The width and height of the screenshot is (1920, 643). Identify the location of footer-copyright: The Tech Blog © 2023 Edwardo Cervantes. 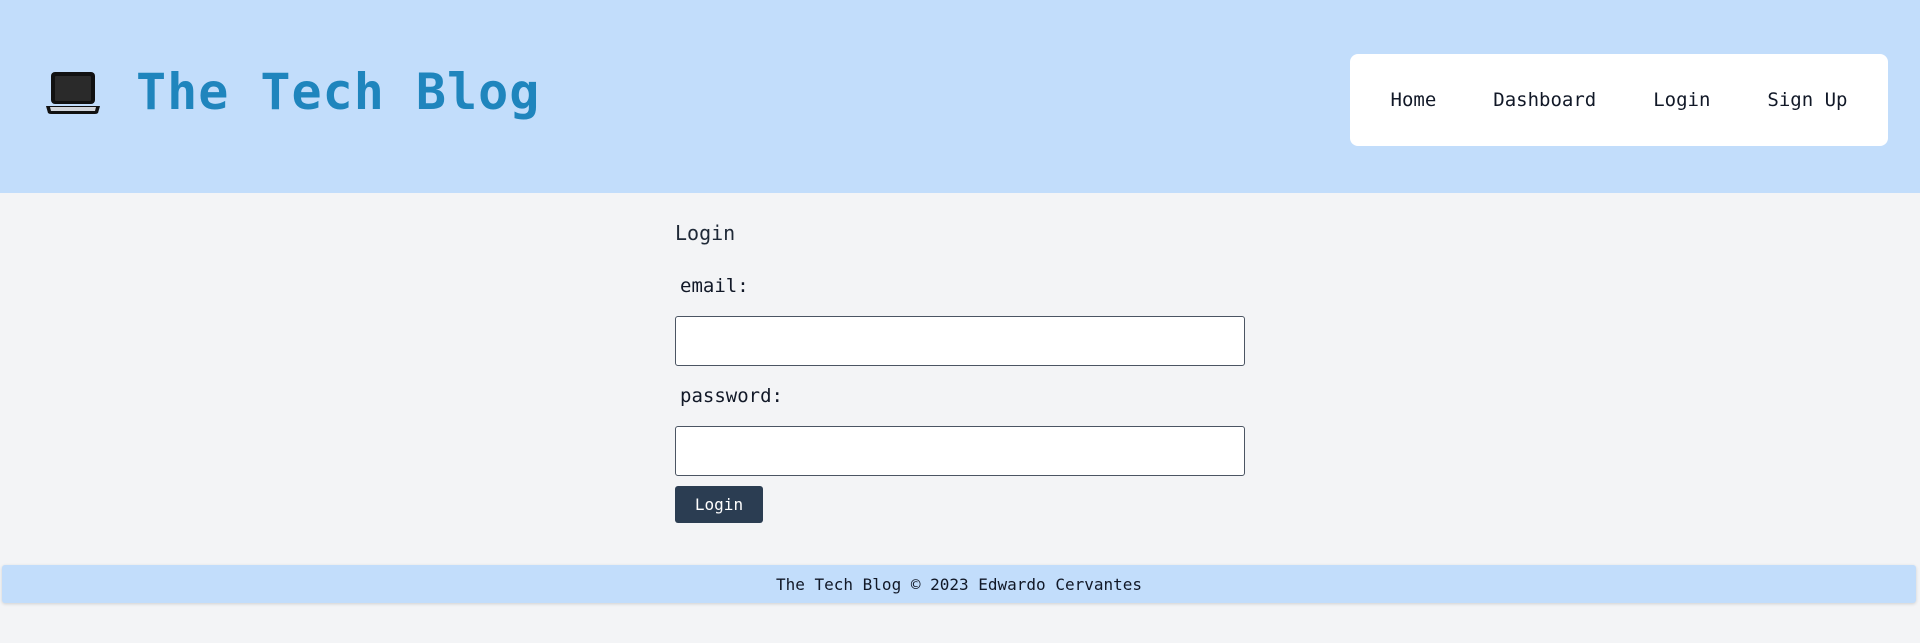
(959, 584).